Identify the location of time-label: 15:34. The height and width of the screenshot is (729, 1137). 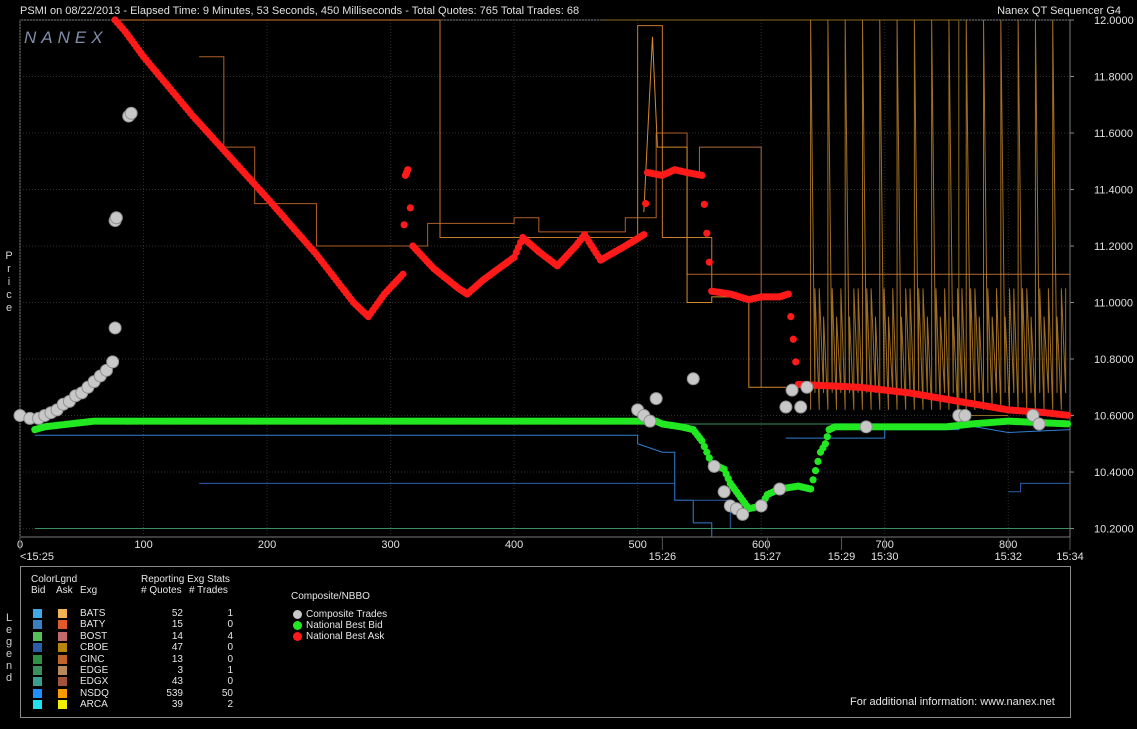
(1070, 557).